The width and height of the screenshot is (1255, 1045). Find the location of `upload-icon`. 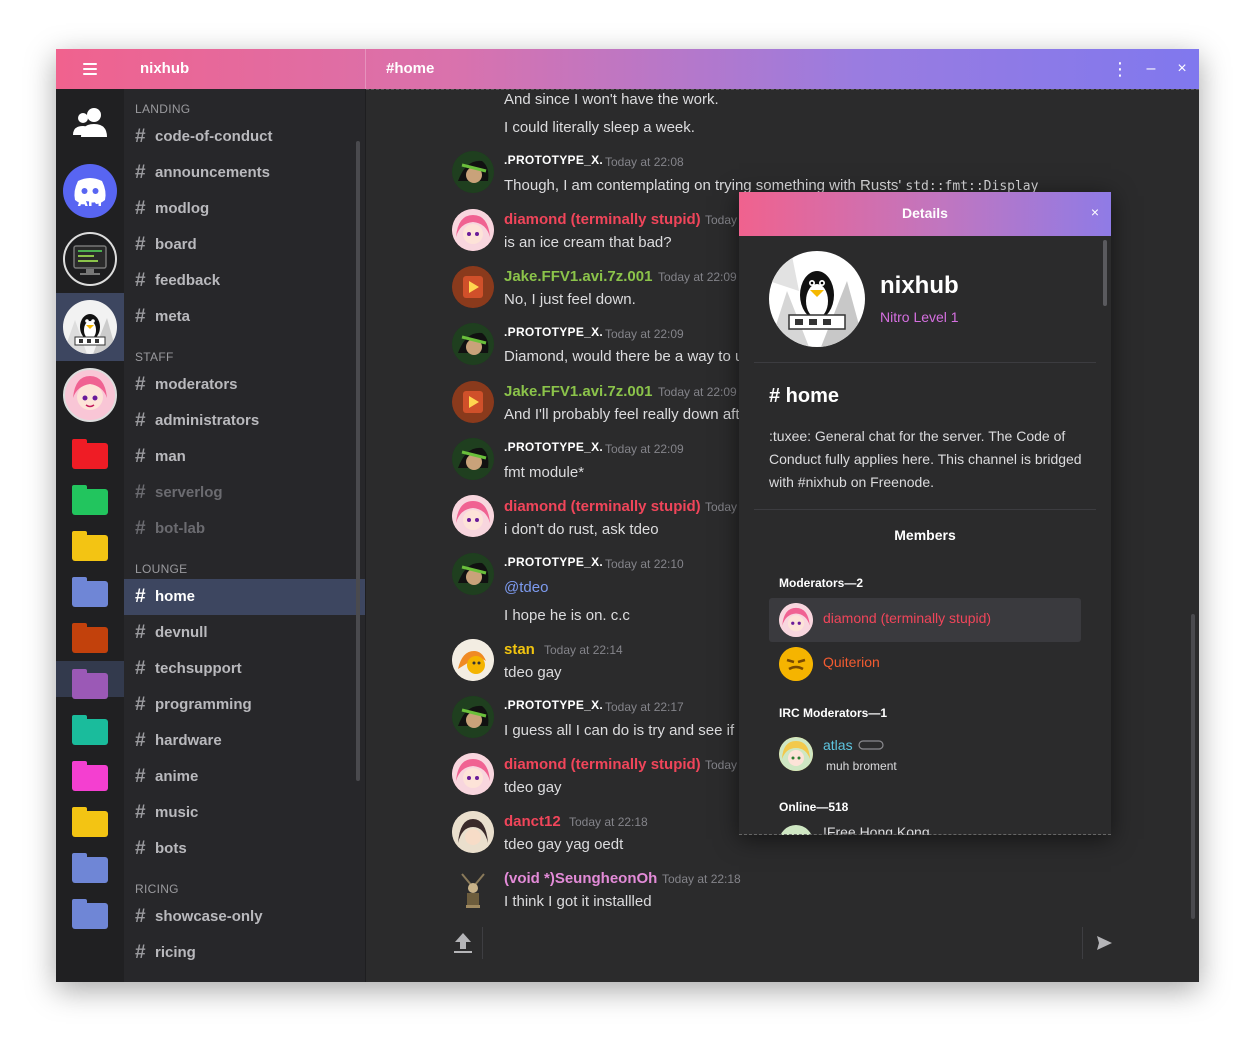

upload-icon is located at coordinates (463, 943).